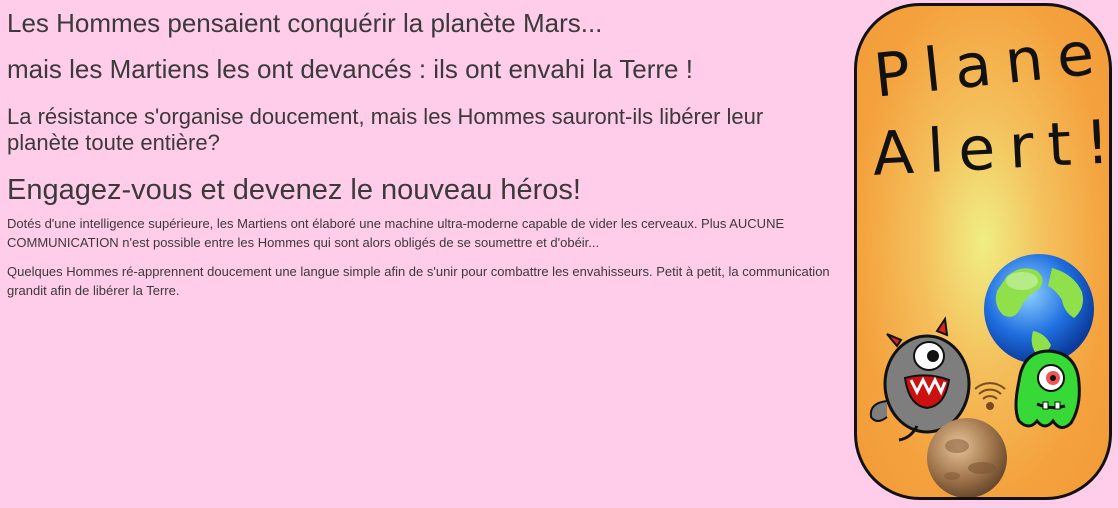 The height and width of the screenshot is (508, 1118). What do you see at coordinates (981, 375) in the screenshot?
I see `banner-illustration` at bounding box center [981, 375].